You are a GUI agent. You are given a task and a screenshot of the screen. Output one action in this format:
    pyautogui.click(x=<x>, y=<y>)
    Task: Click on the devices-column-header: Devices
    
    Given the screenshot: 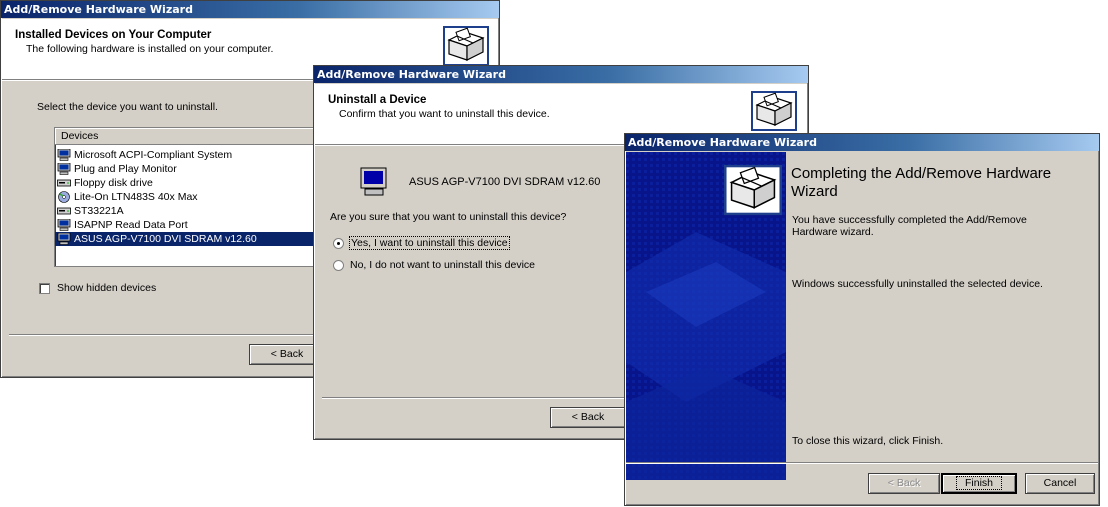 What is the action you would take?
    pyautogui.click(x=189, y=136)
    